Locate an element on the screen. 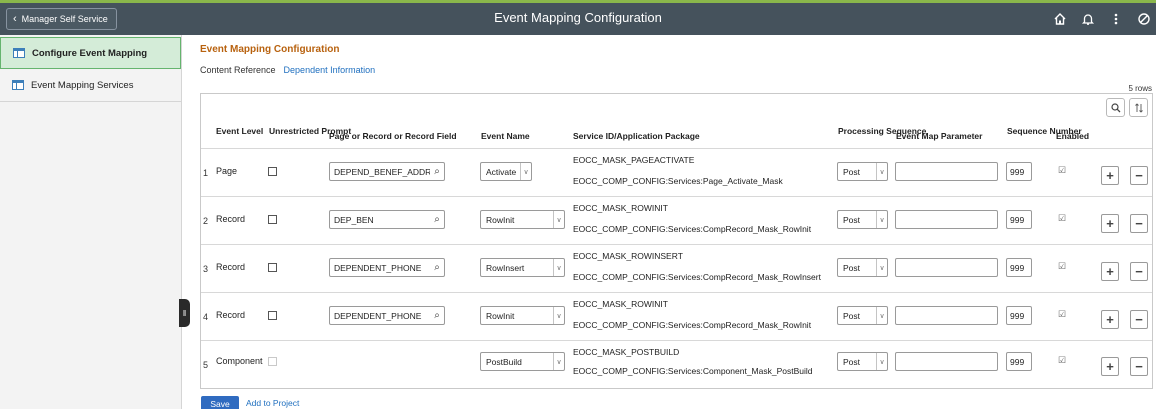 This screenshot has width=1156, height=409. header-event-name: Event Name is located at coordinates (505, 136).